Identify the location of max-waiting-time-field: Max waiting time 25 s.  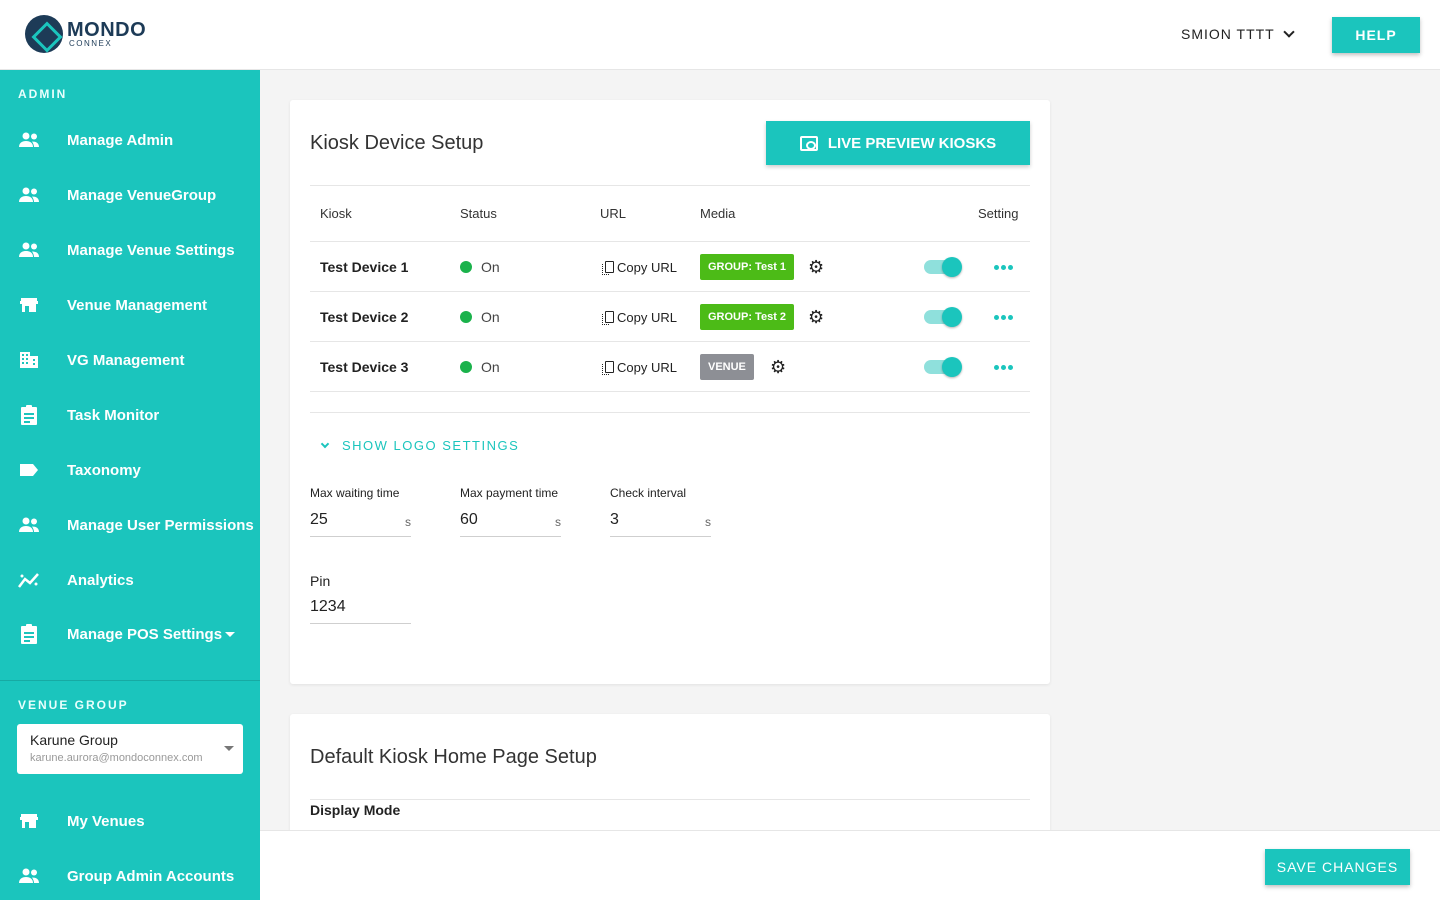
(360, 511).